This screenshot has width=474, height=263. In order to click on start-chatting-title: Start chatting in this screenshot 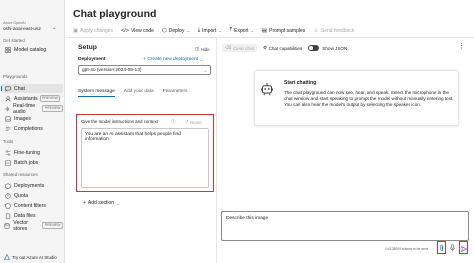, I will do `click(300, 83)`.